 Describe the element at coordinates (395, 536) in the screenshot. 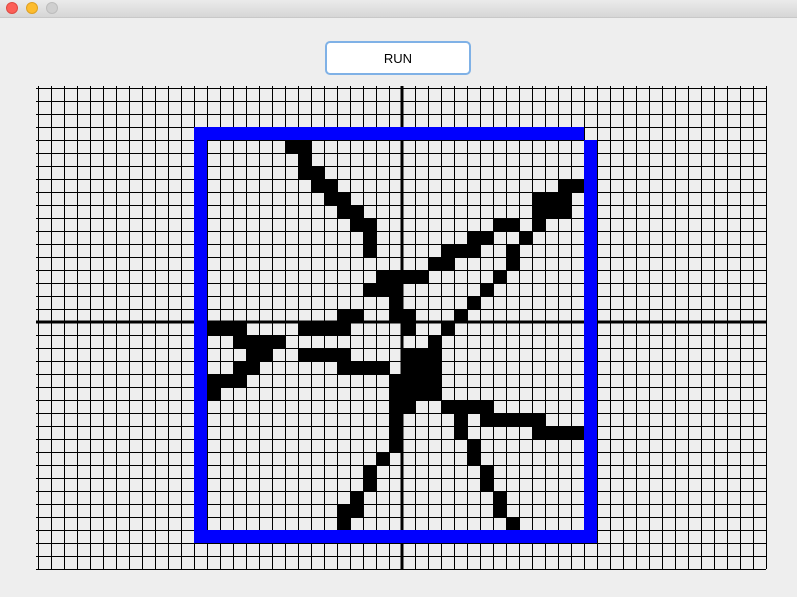

I see `border-bottom` at that location.